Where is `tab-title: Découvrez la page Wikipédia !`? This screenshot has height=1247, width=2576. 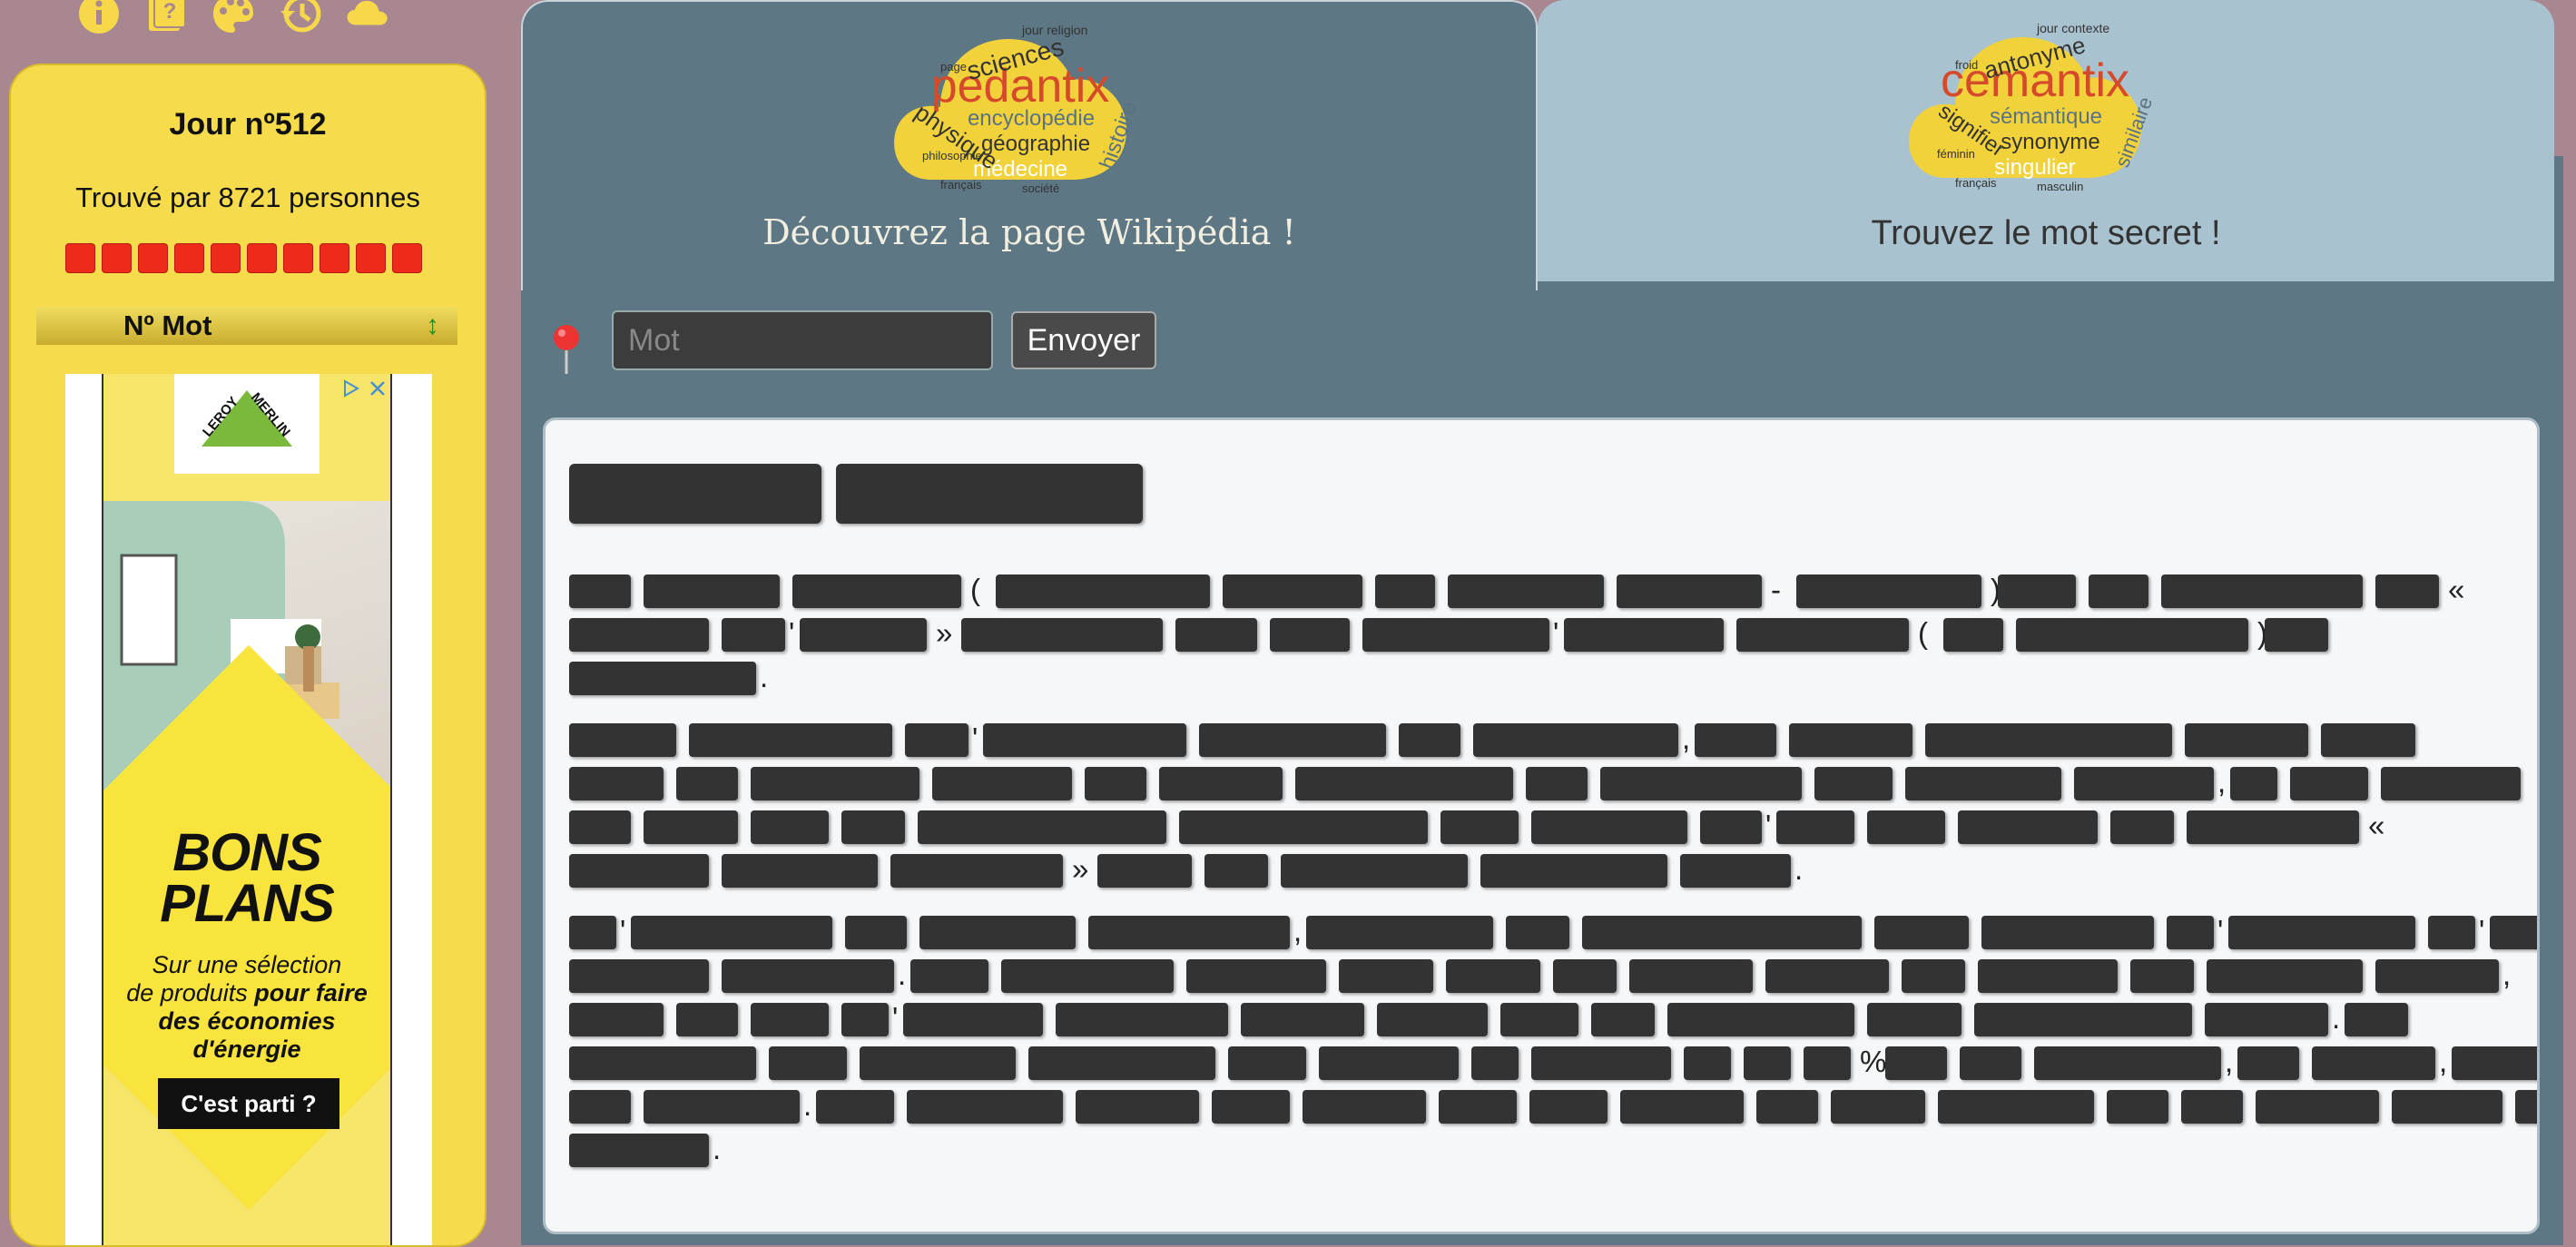 tab-title: Découvrez la page Wikipédia ! is located at coordinates (1029, 232).